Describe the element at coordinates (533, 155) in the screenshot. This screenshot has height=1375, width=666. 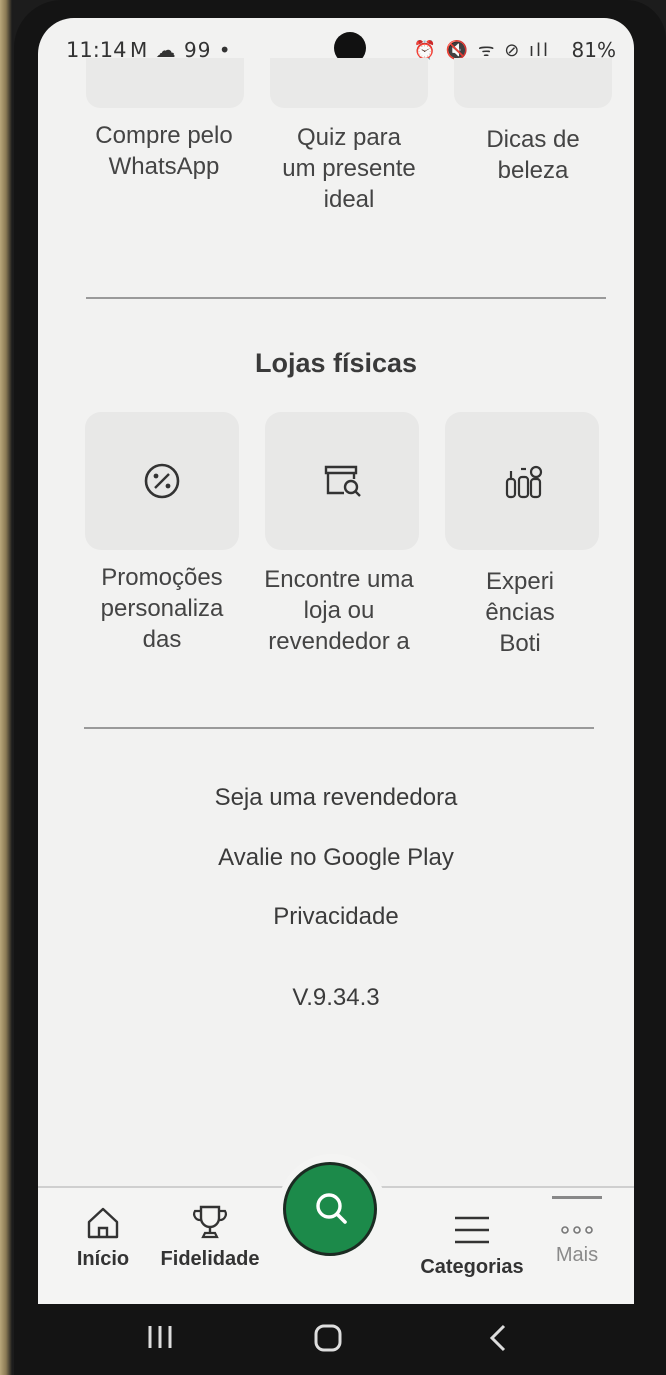
I see `beauty-tips-label: Dicas de beleza` at that location.